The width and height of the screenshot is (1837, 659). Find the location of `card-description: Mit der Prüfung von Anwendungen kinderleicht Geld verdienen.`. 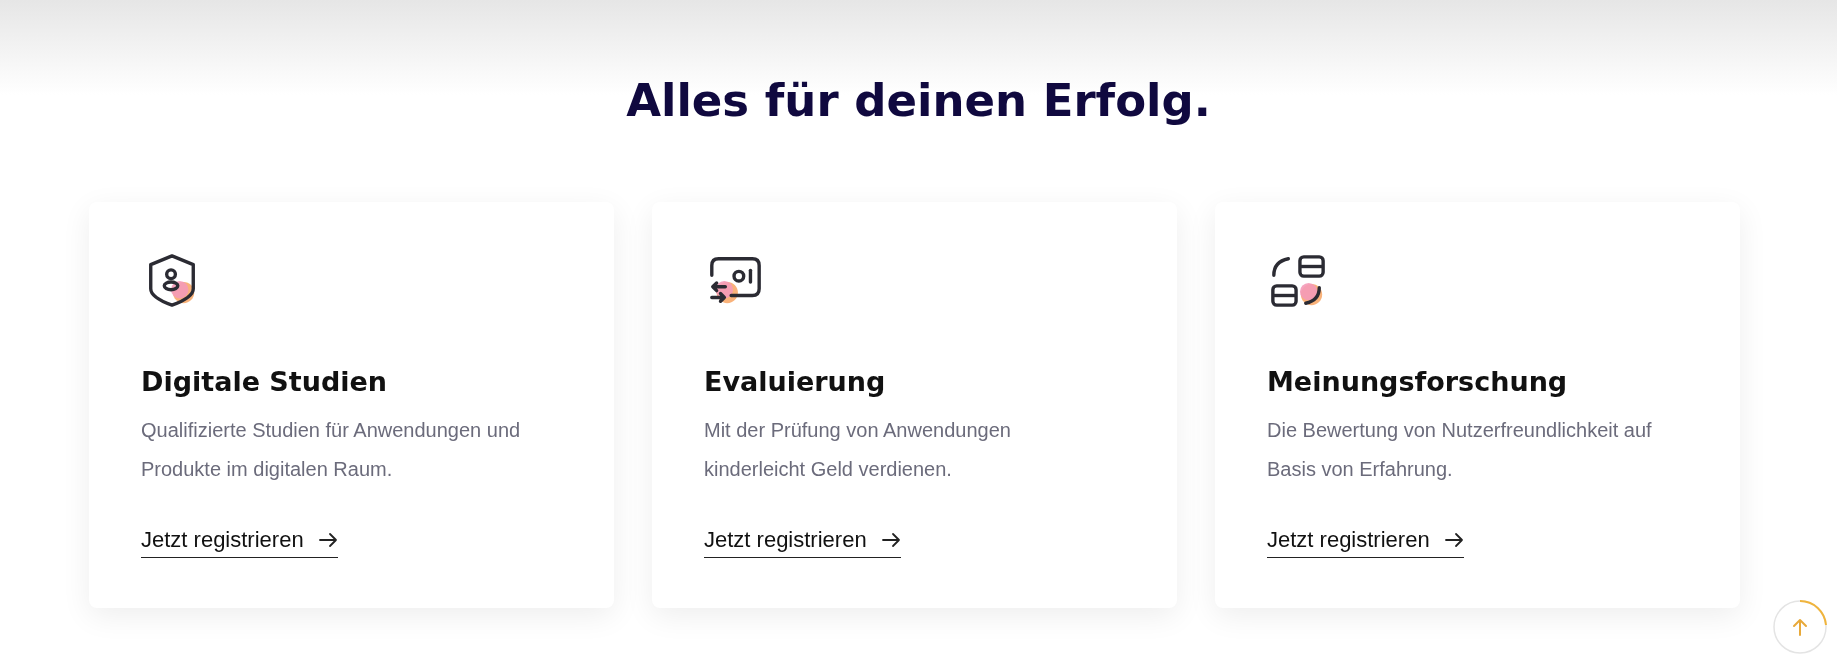

card-description: Mit der Prüfung von Anwendungen kinderleicht Geld verdienen. is located at coordinates (858, 450).